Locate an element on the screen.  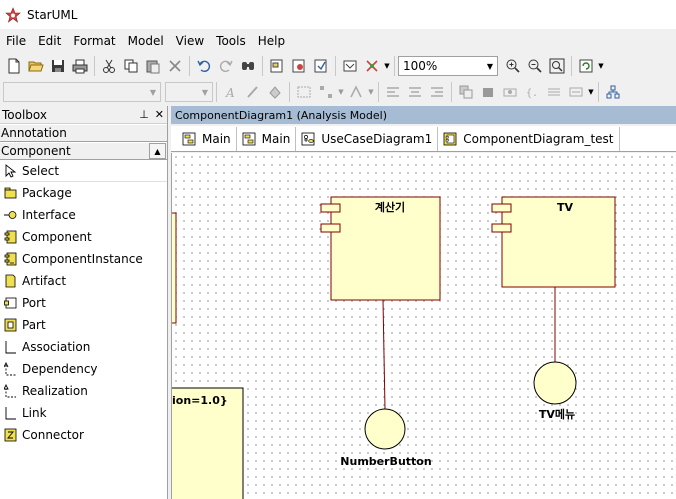
partial-component is located at coordinates (174, 268).